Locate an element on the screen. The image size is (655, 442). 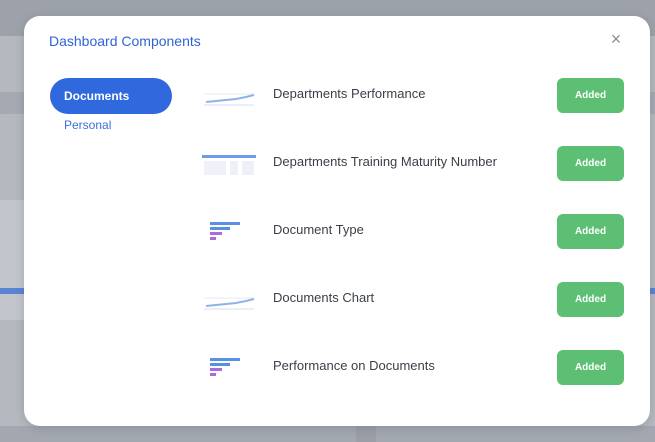
nav-item-personal: Personal is located at coordinates (111, 125).